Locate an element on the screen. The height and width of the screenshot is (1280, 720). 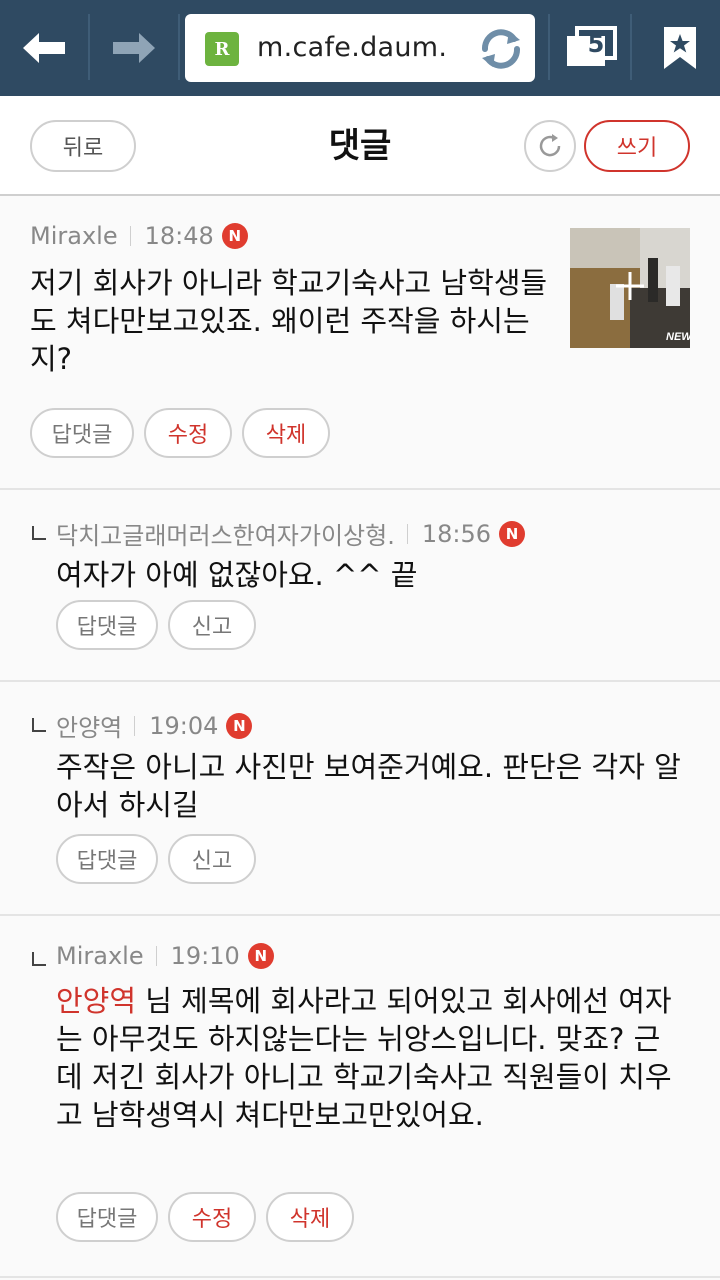
page-header: 뒤로 댓글 쓰기 is located at coordinates (360, 146).